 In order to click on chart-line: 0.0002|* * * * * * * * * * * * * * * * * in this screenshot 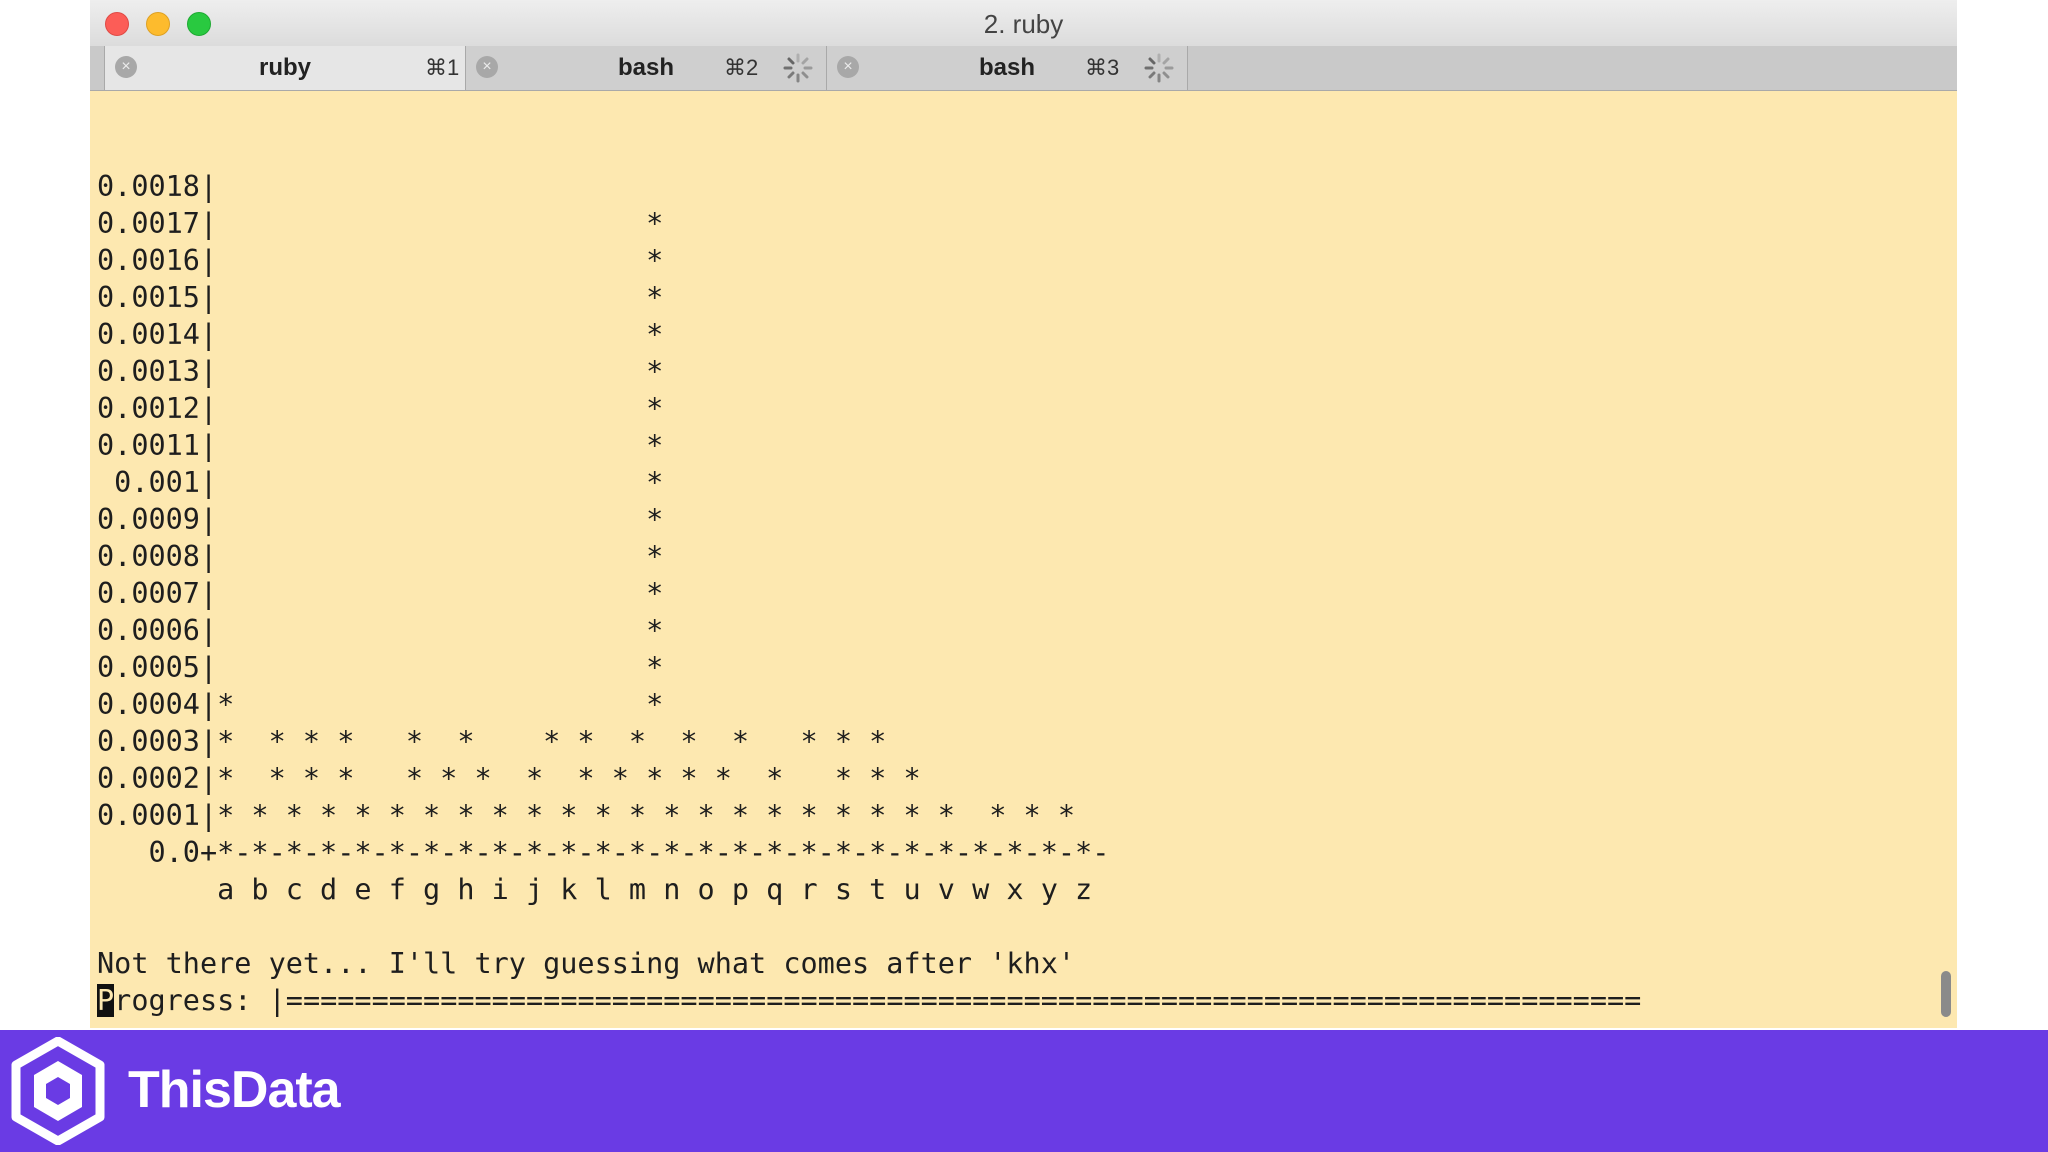, I will do `click(509, 778)`.